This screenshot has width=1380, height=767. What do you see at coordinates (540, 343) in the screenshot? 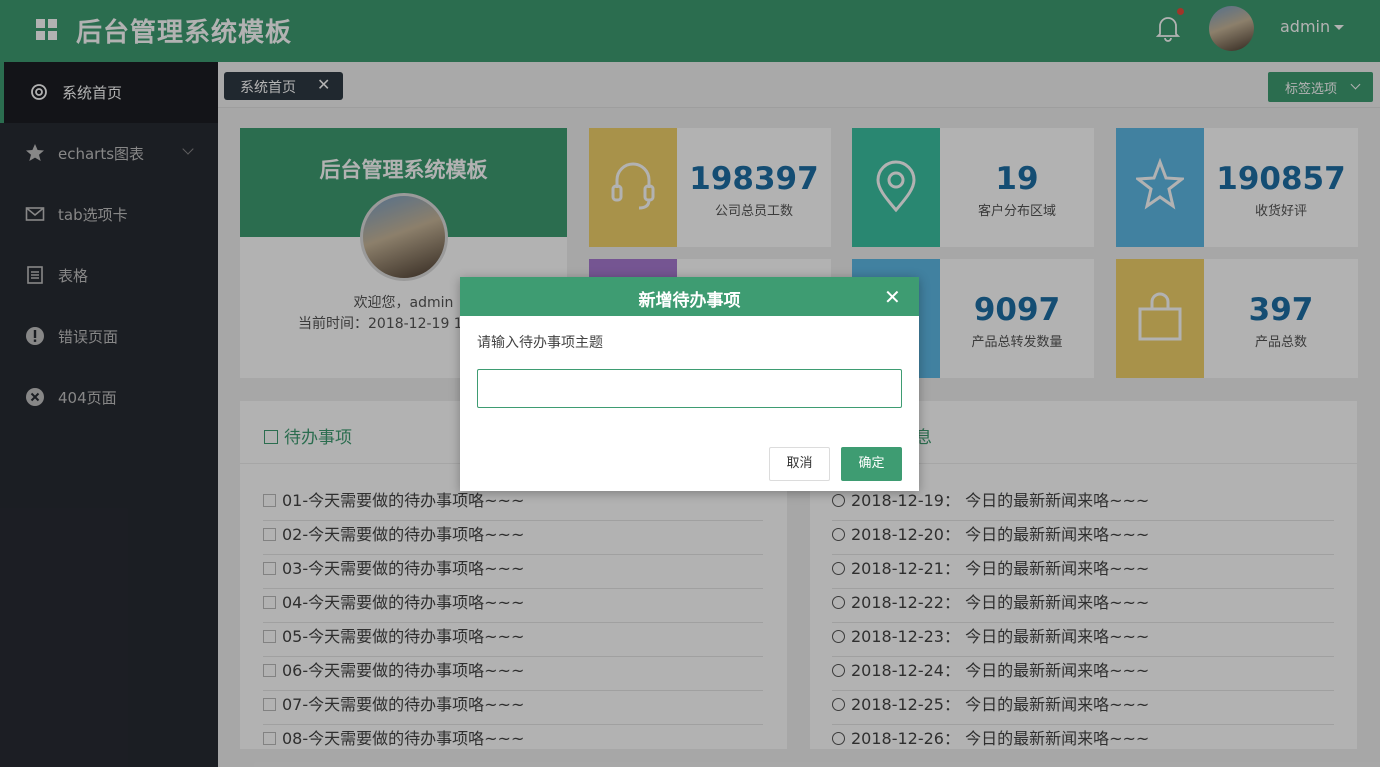
I see `dialog-prompt: 请输入待办事项主题` at bounding box center [540, 343].